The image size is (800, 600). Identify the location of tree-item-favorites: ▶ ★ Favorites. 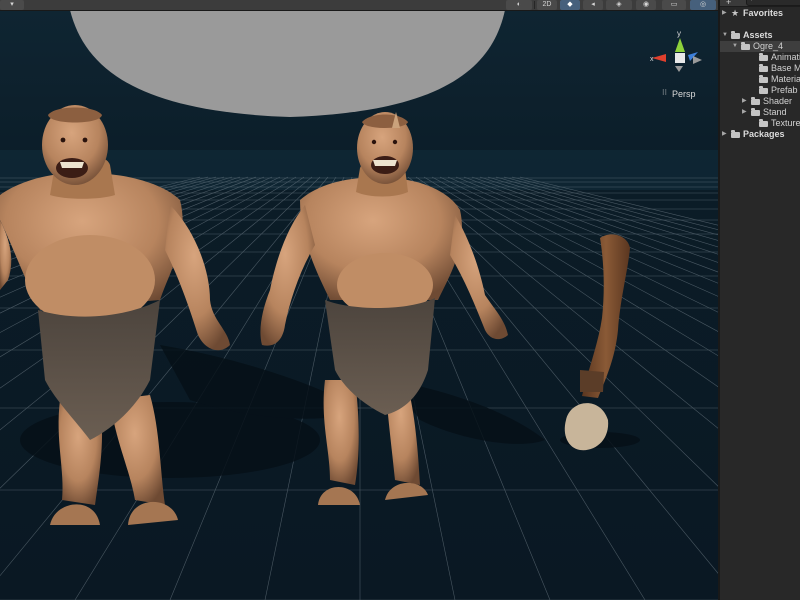
(760, 13).